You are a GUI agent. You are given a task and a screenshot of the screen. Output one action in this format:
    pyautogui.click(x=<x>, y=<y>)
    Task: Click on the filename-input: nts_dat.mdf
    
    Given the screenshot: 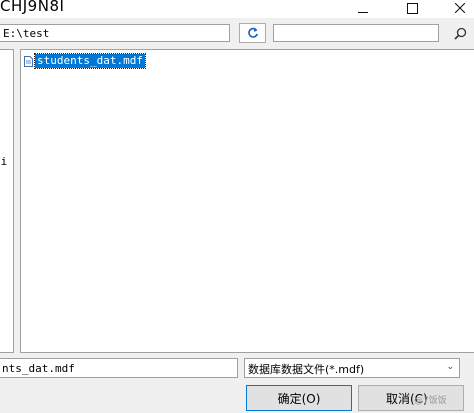 What is the action you would take?
    pyautogui.click(x=119, y=368)
    